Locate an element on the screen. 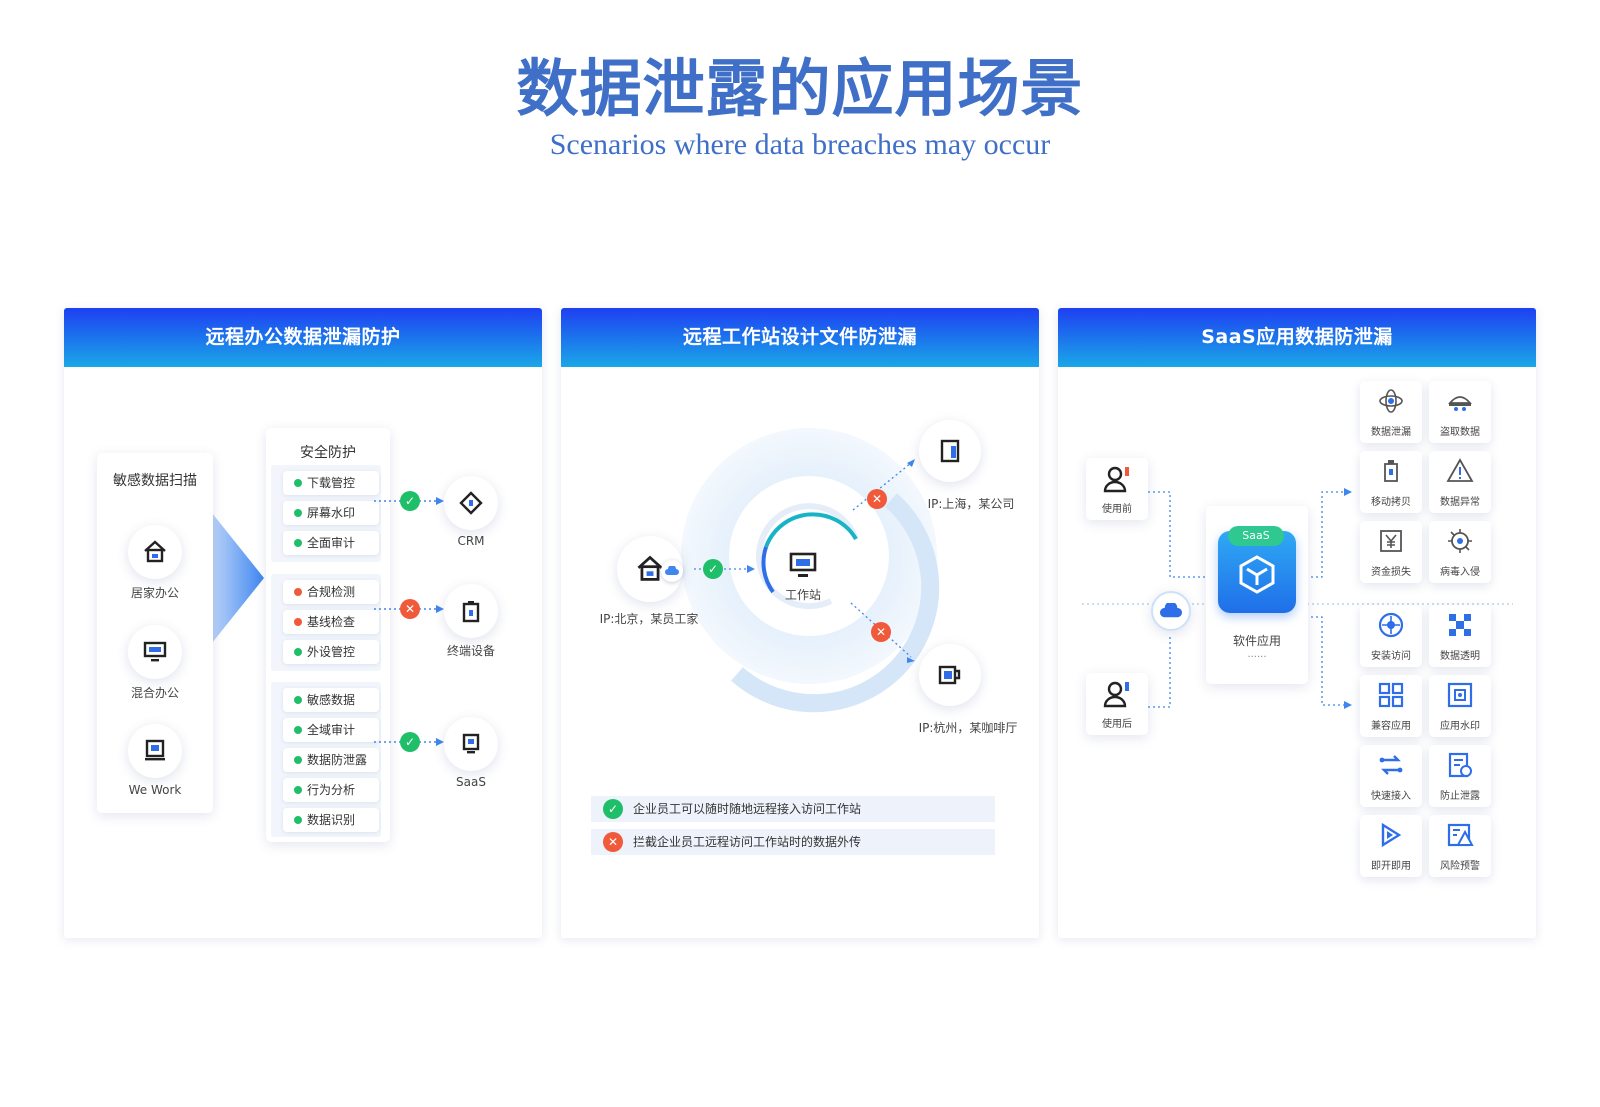  usb-copy-icon is located at coordinates (1391, 471).